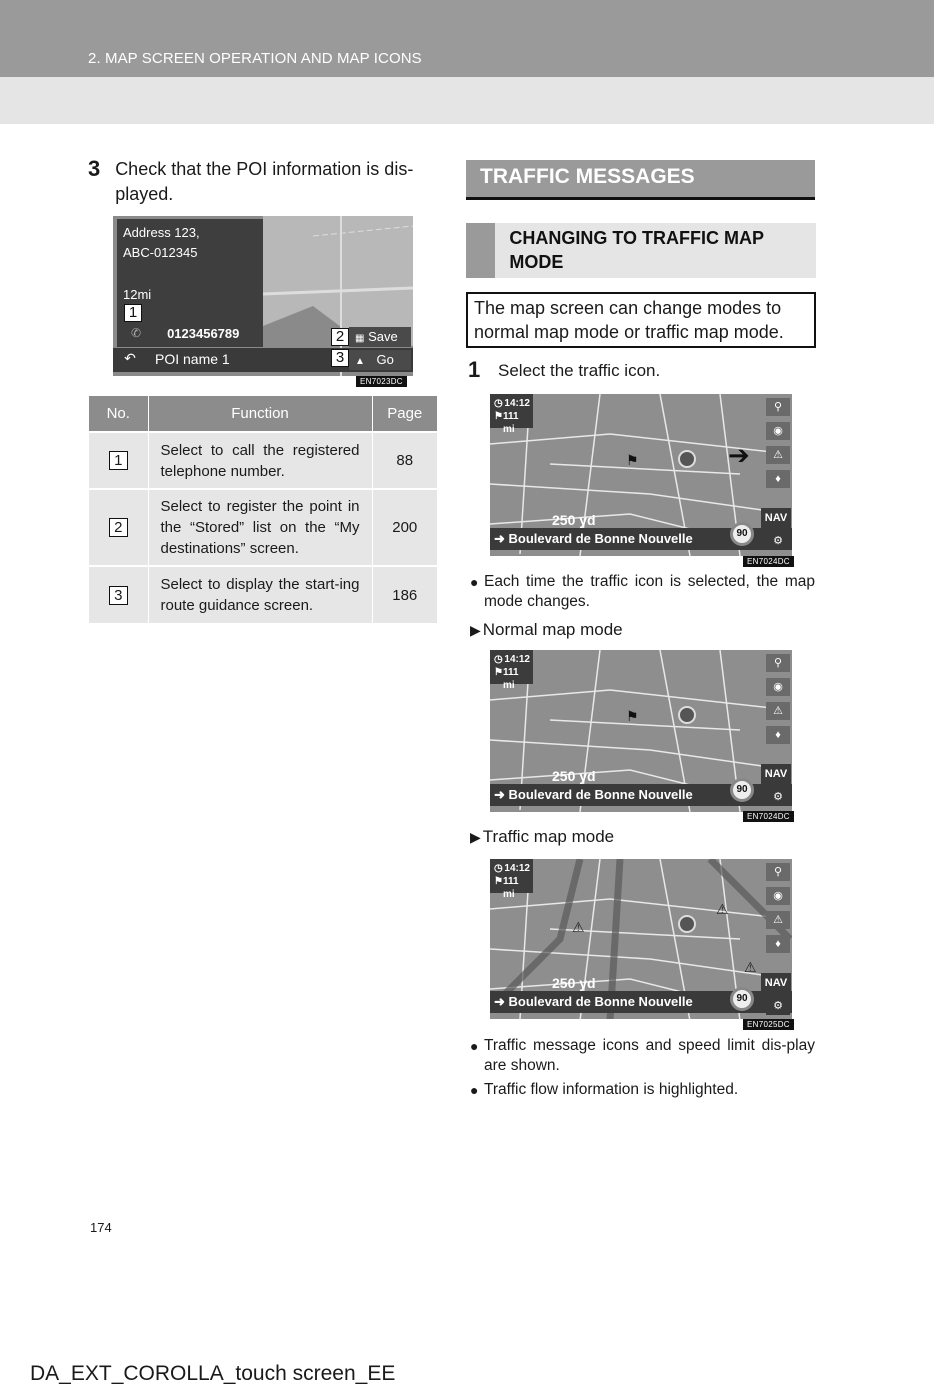 Image resolution: width=934 pixels, height=1387 pixels. What do you see at coordinates (203, 333) in the screenshot?
I see `phone-number: 0123456789` at bounding box center [203, 333].